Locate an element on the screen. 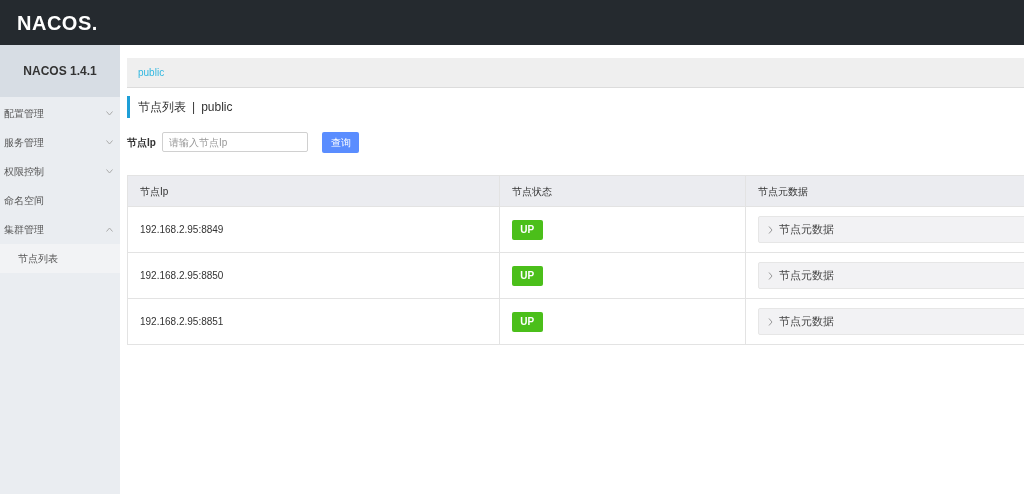 The width and height of the screenshot is (1024, 494). column-header: 节点元数据 is located at coordinates (783, 191).